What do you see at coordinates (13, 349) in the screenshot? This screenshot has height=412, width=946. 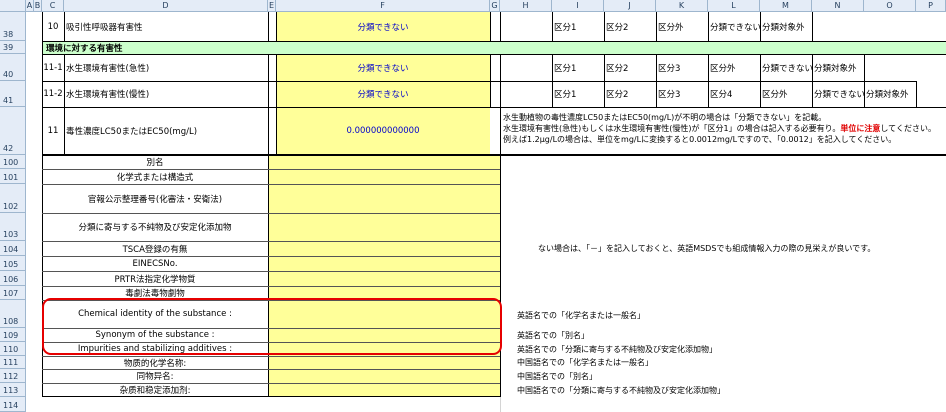 I see `row-header: 110` at bounding box center [13, 349].